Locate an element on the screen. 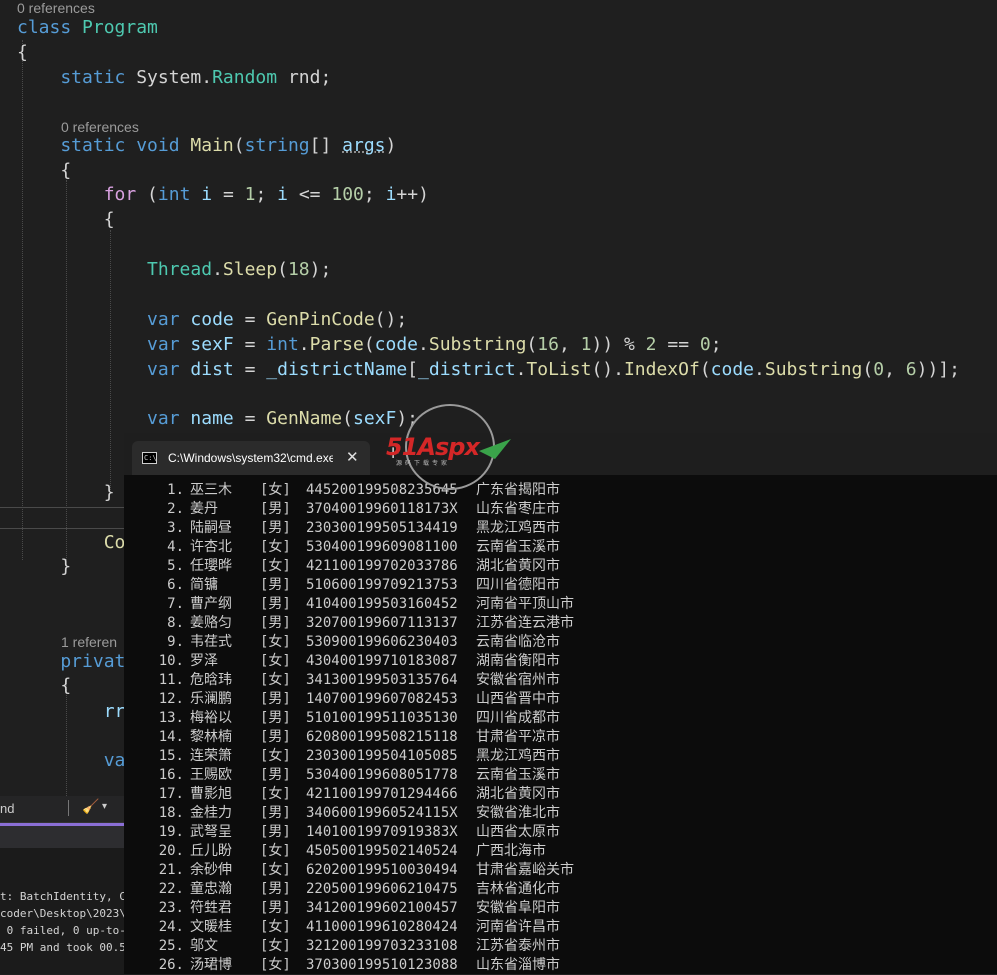  code-token: Parse is located at coordinates (336, 344).